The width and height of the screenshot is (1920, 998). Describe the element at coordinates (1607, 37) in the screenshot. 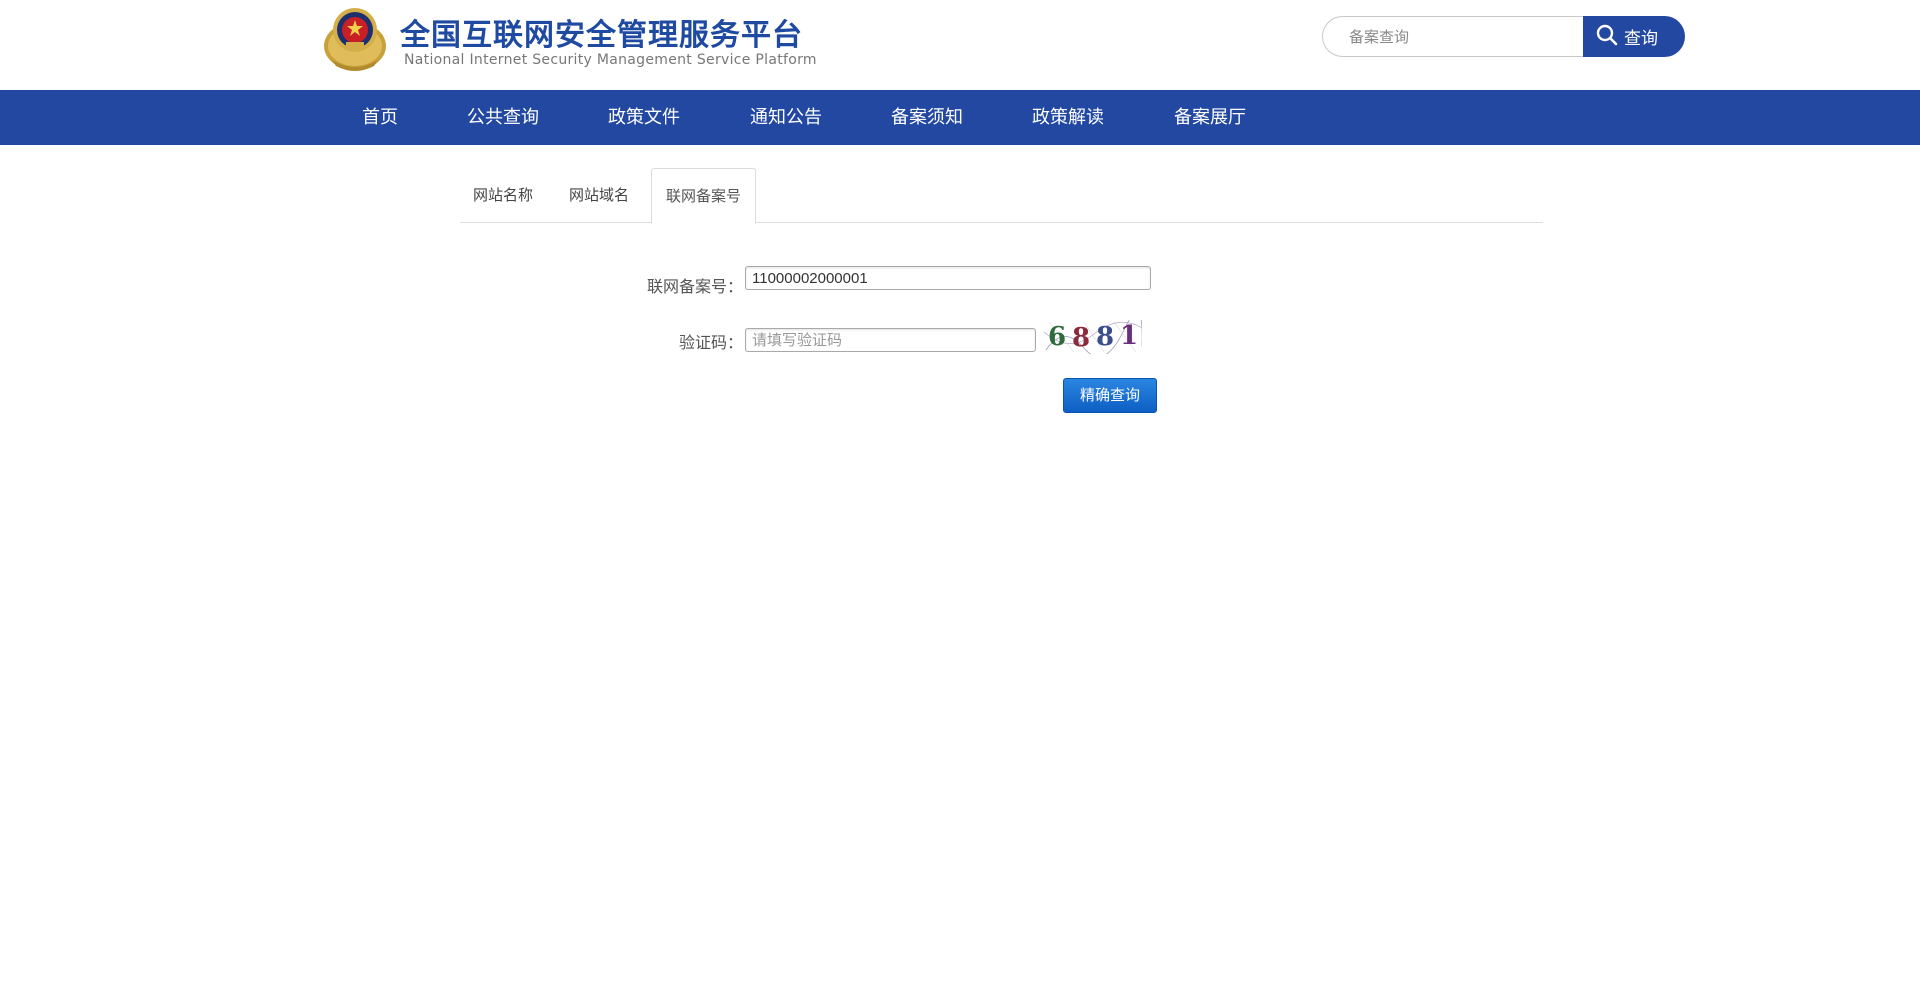

I see `search-icon` at that location.